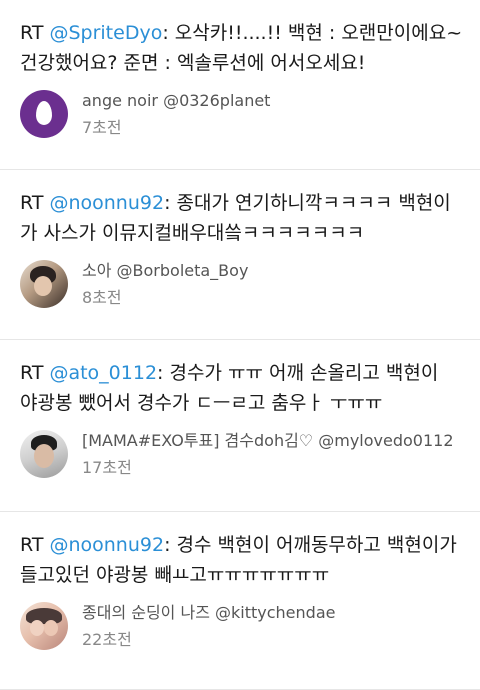 The height and width of the screenshot is (690, 480). Describe the element at coordinates (107, 467) in the screenshot. I see `timestamp: 17초전` at that location.